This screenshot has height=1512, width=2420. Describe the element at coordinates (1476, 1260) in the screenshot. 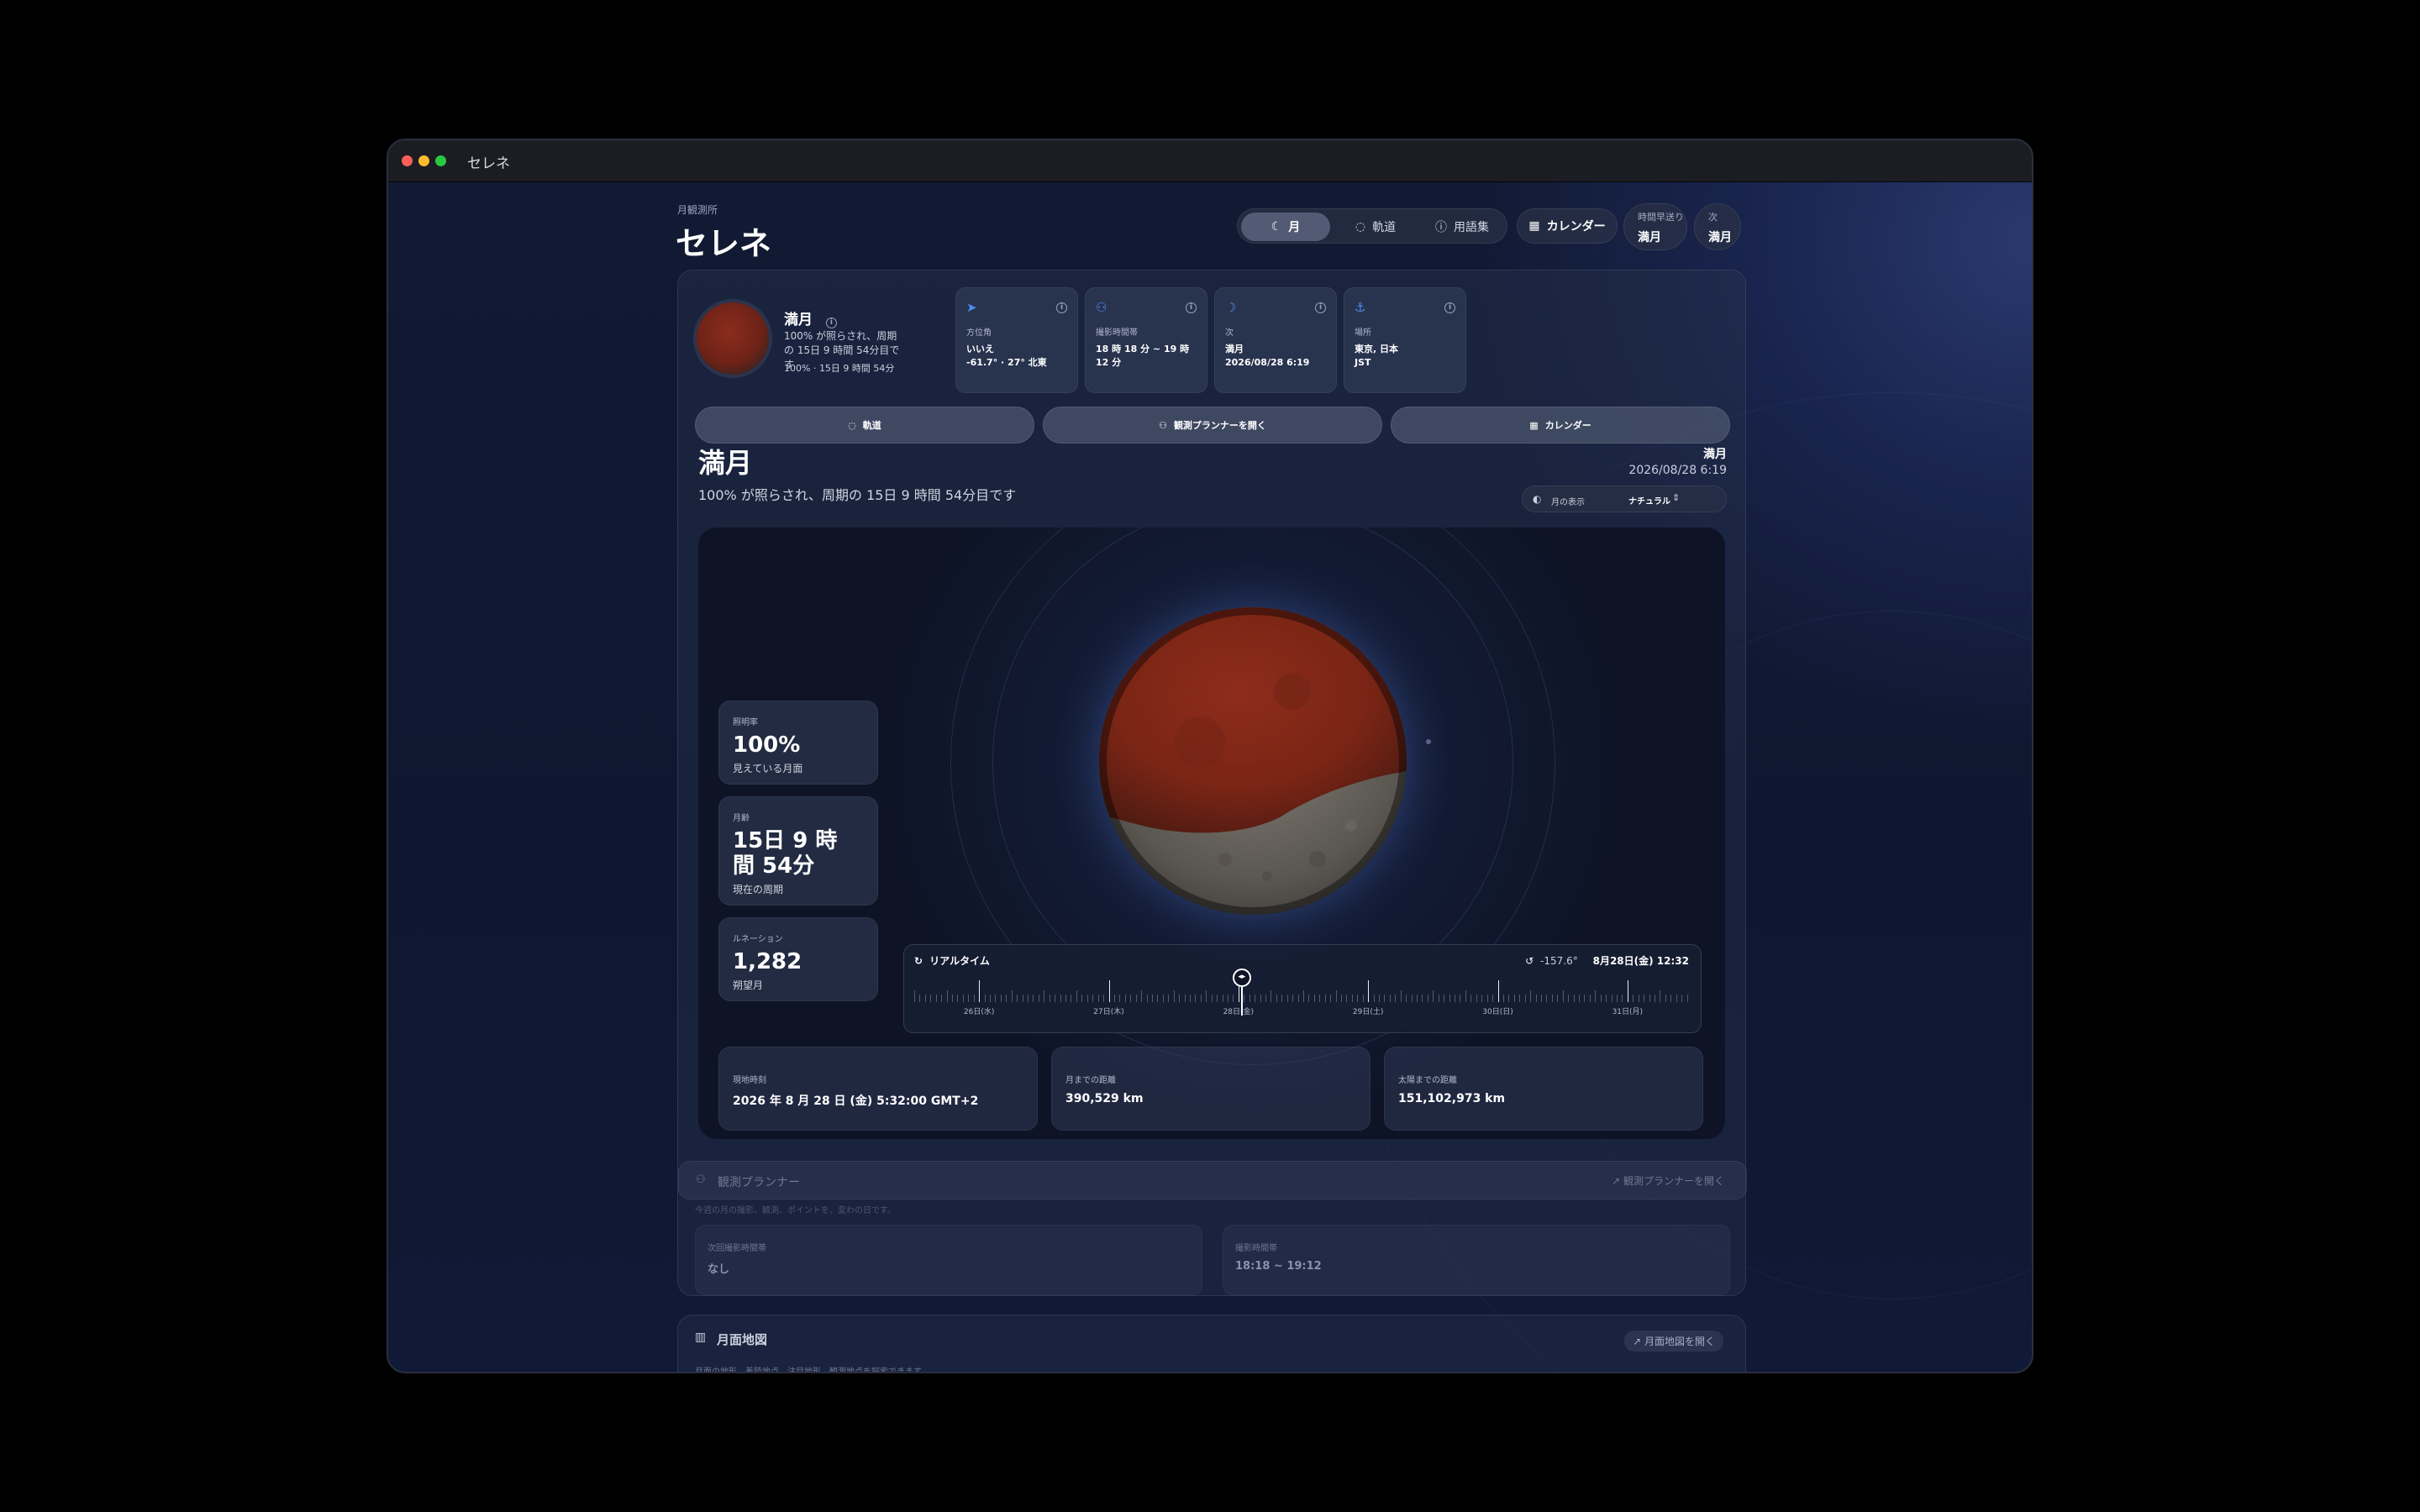

I see `planner-card-shooting-window: 撮影時間帯 18:18 ~ 19:12` at that location.